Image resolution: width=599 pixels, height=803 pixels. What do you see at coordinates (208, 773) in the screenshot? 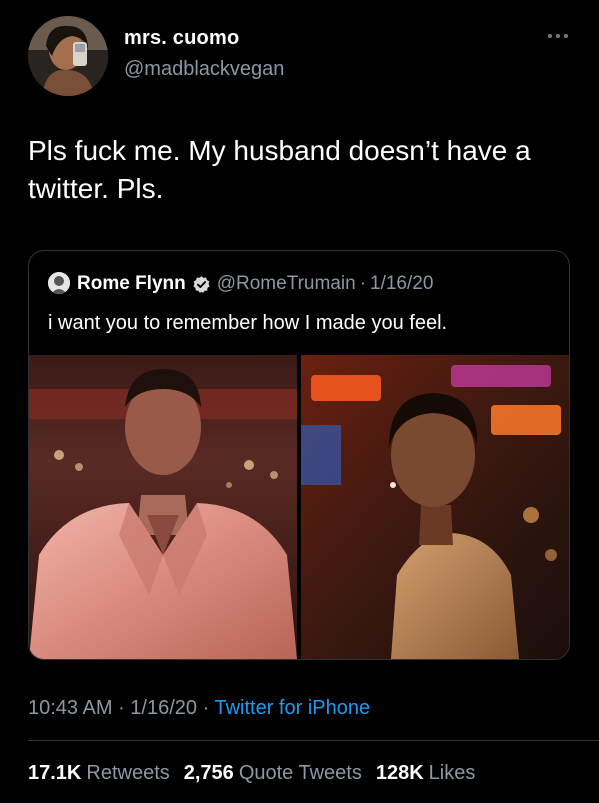
I see `quote-tweets-count: 2,756` at bounding box center [208, 773].